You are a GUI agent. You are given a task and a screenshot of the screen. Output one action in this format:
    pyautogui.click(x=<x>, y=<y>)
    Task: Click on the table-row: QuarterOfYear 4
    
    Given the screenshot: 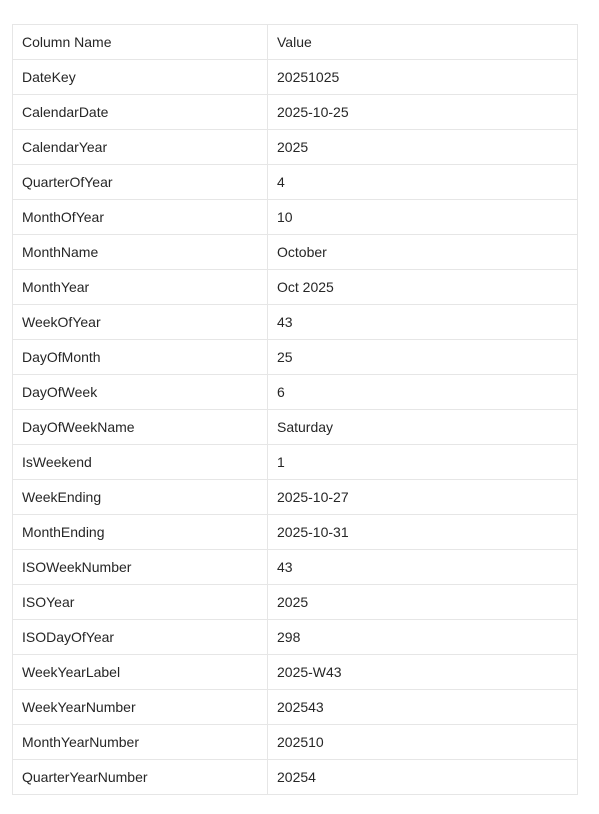 What is the action you would take?
    pyautogui.click(x=295, y=182)
    